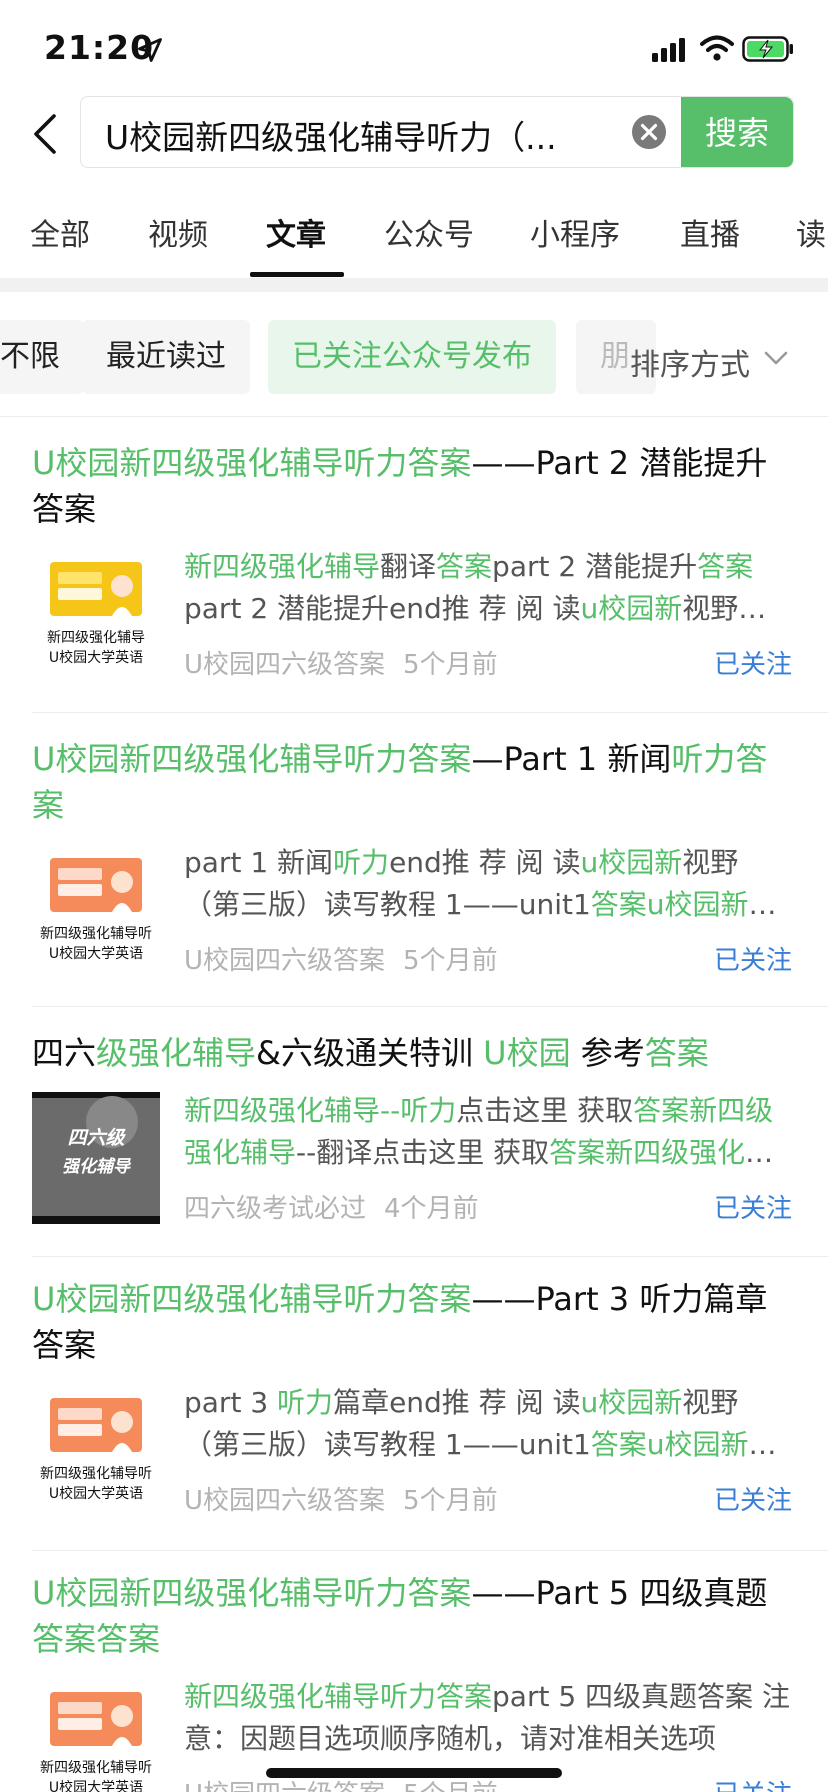  I want to click on tab-official-accounts: 公众号, so click(429, 232).